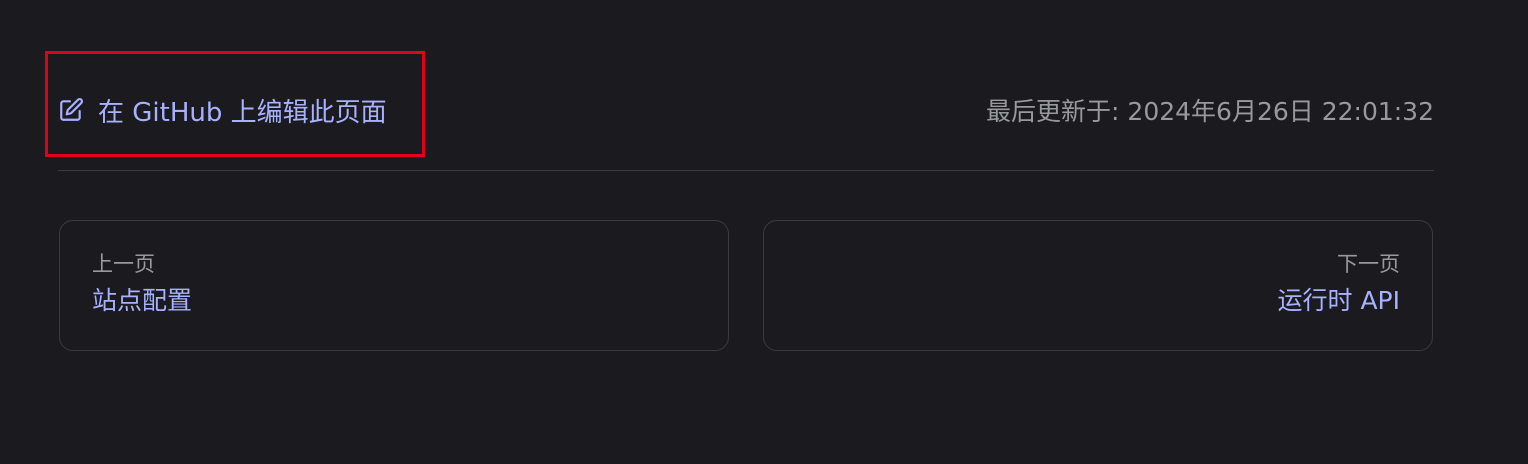  I want to click on last-updated-value: 2024年6月26日 22:01:32, so click(1280, 111).